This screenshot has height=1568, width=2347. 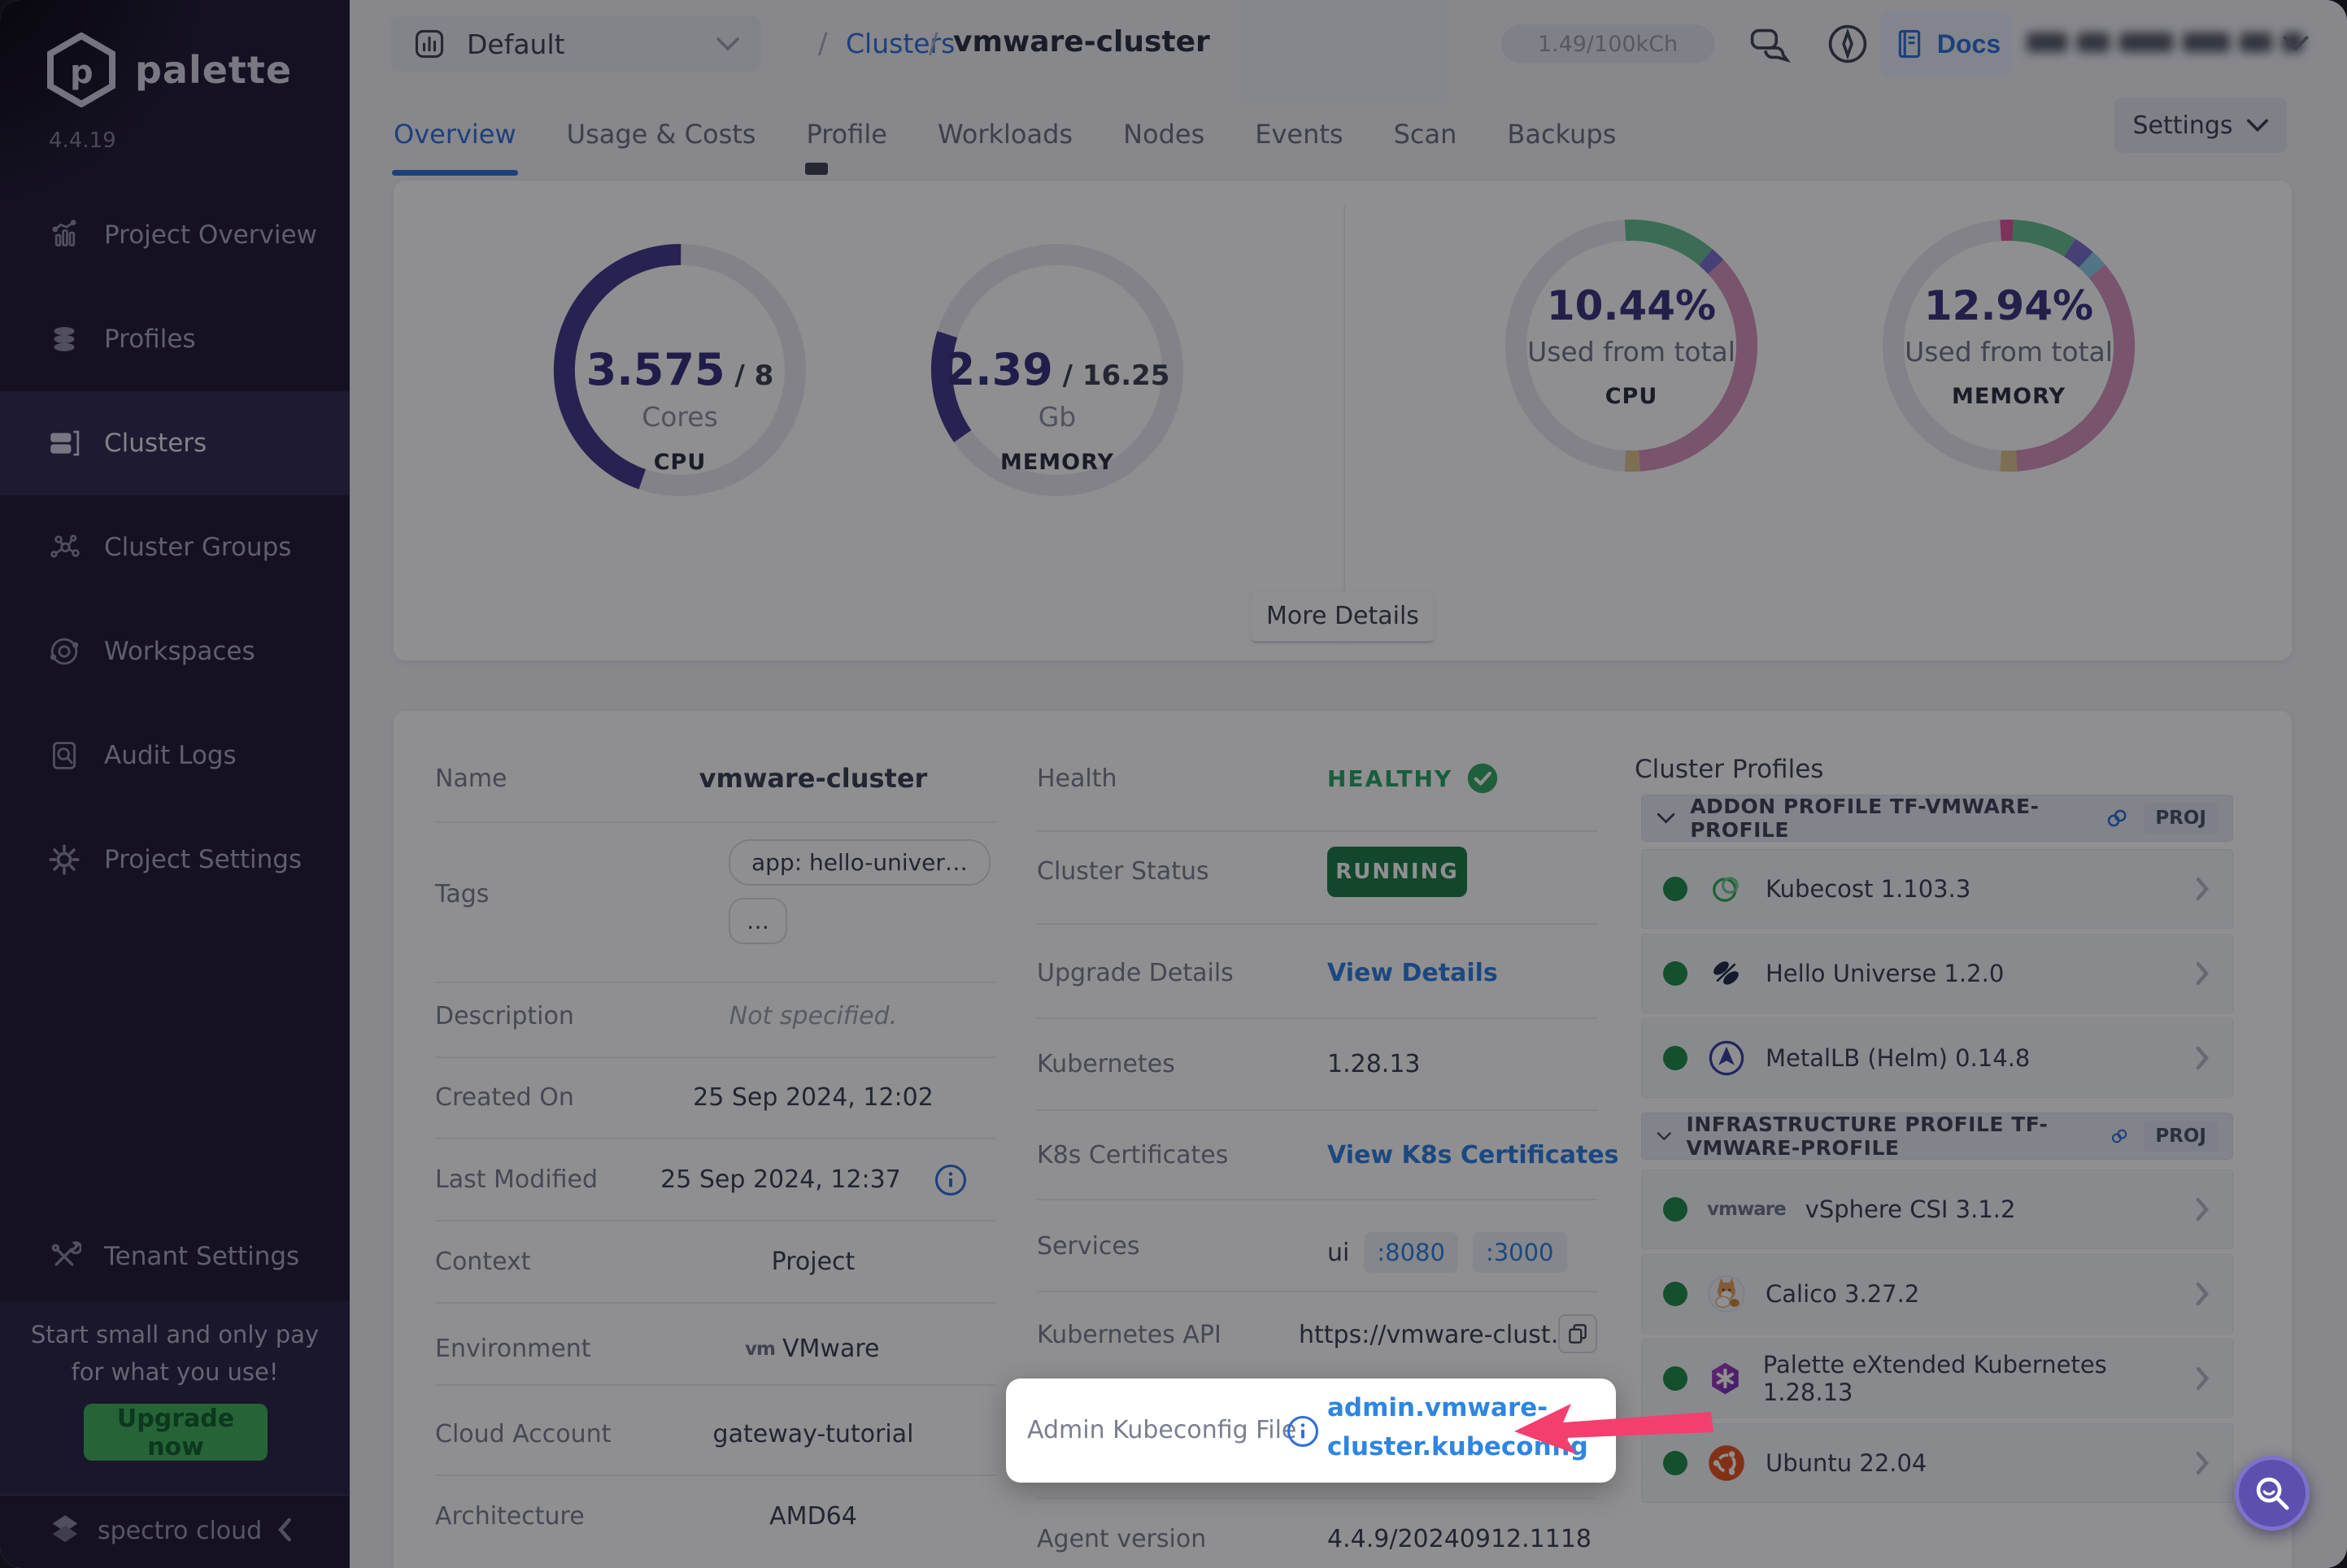 What do you see at coordinates (1303, 1431) in the screenshot?
I see `info-icon` at bounding box center [1303, 1431].